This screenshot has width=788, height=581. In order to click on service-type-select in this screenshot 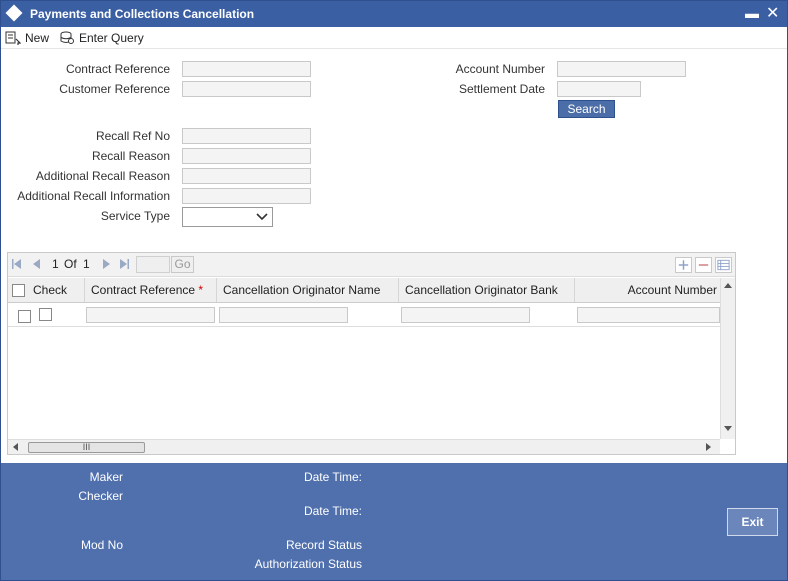, I will do `click(227, 217)`.